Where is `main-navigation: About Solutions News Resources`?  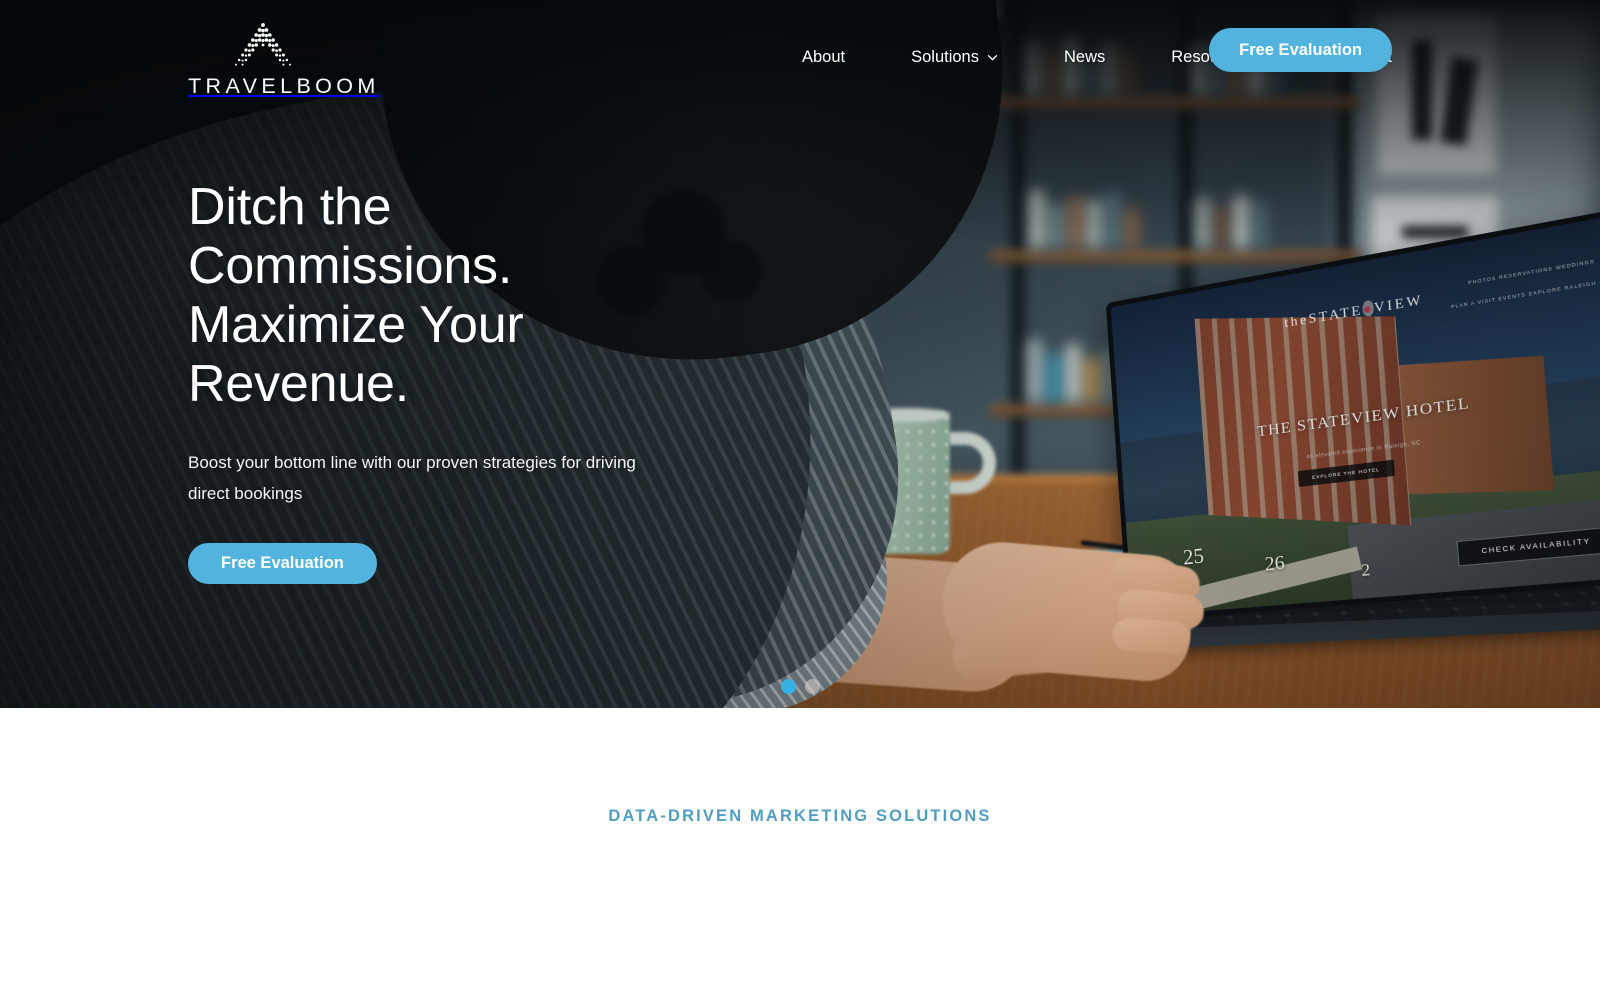
main-navigation: About Solutions News Resources is located at coordinates (1097, 50).